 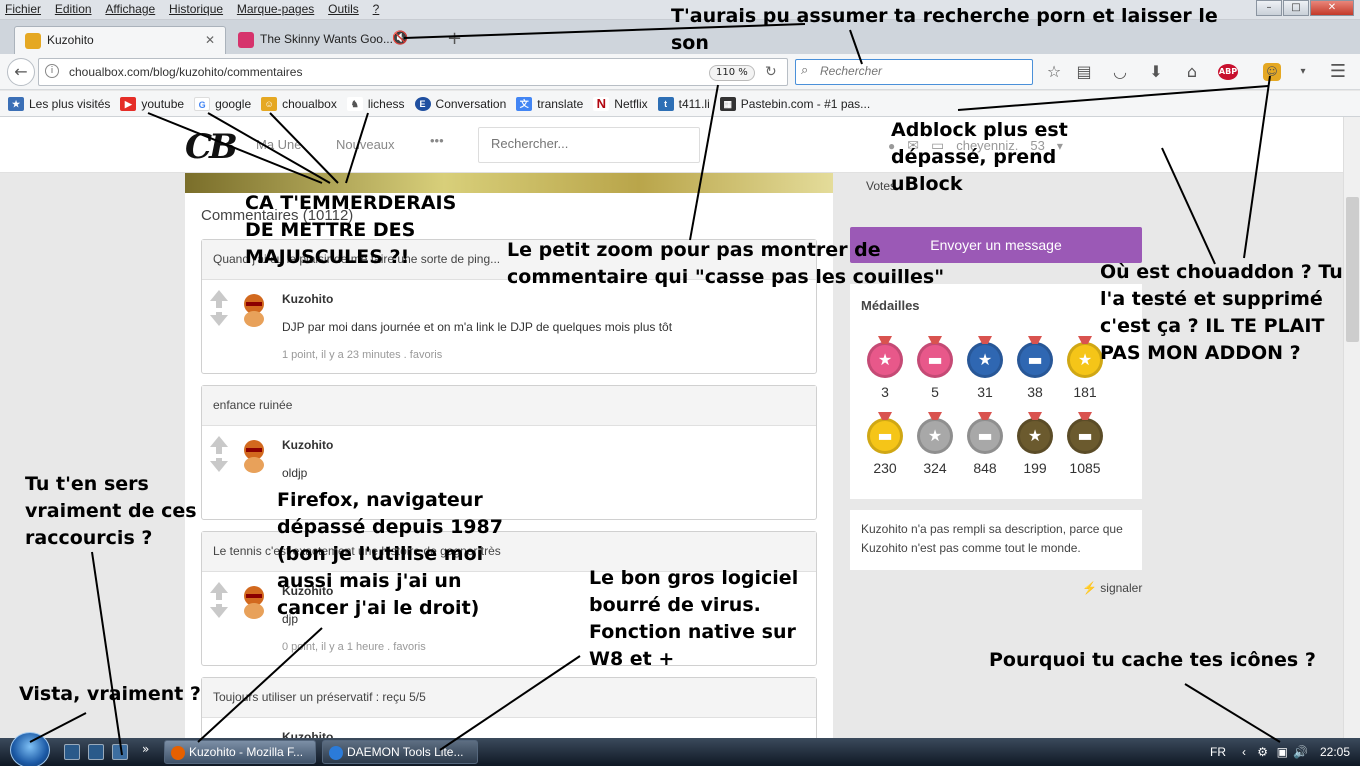 What do you see at coordinates (920, 71) in the screenshot?
I see `search-input` at bounding box center [920, 71].